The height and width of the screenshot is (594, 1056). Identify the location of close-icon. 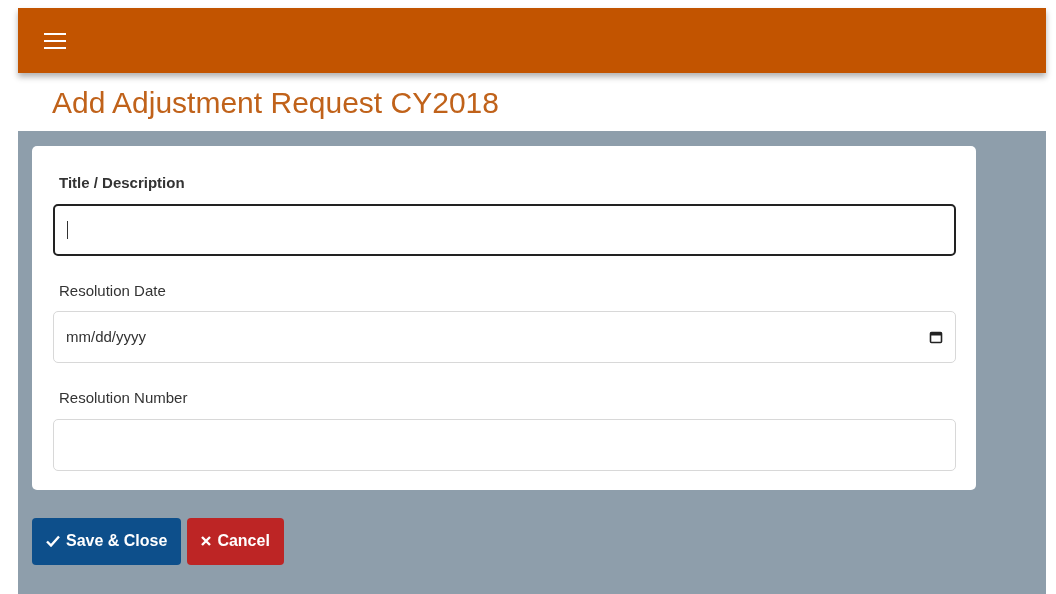
(206, 541).